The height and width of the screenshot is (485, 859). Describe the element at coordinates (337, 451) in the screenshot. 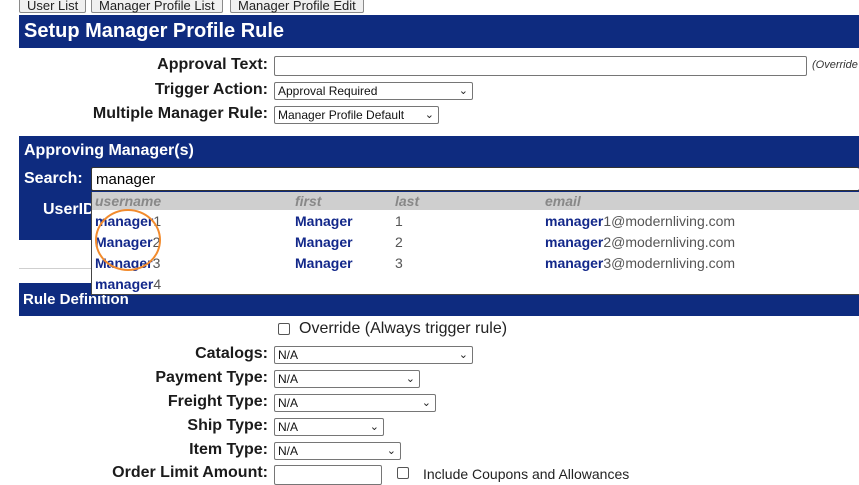

I see `item-type-select: N/A ⌄` at that location.